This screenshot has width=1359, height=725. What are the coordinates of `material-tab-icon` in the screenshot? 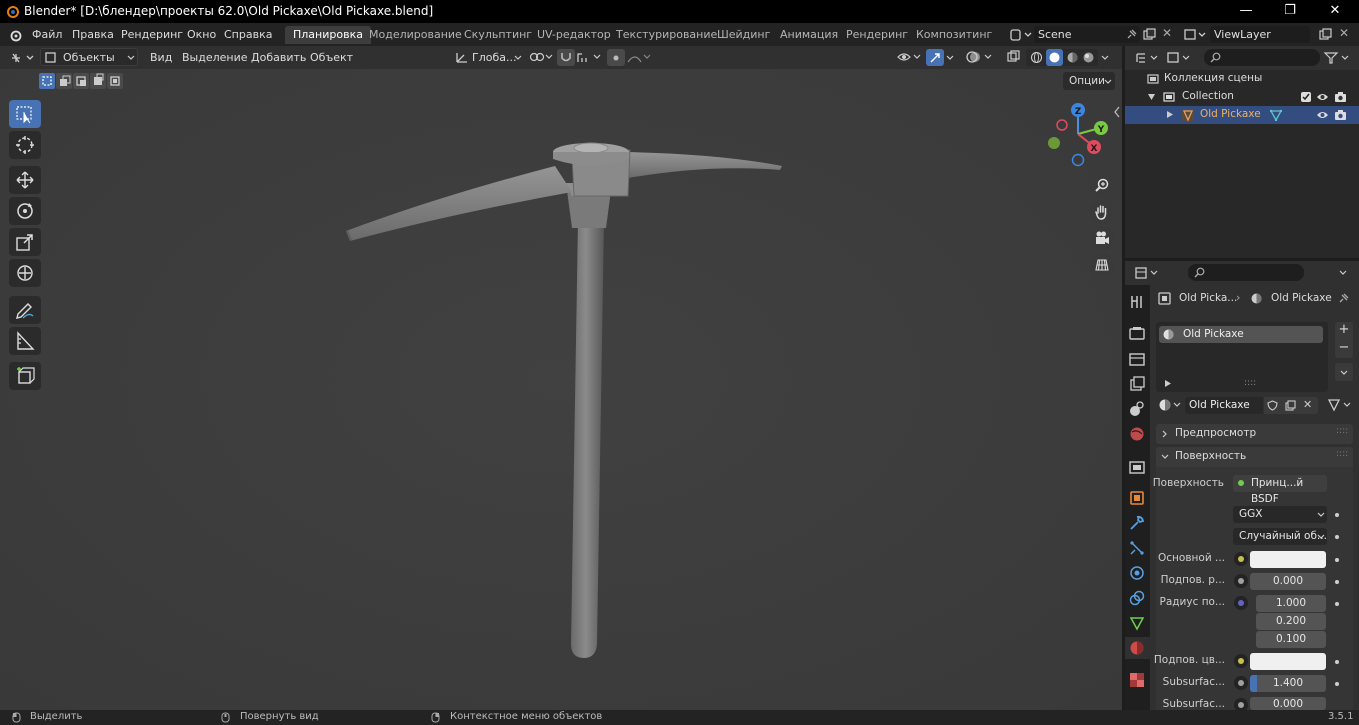 It's located at (1137, 648).